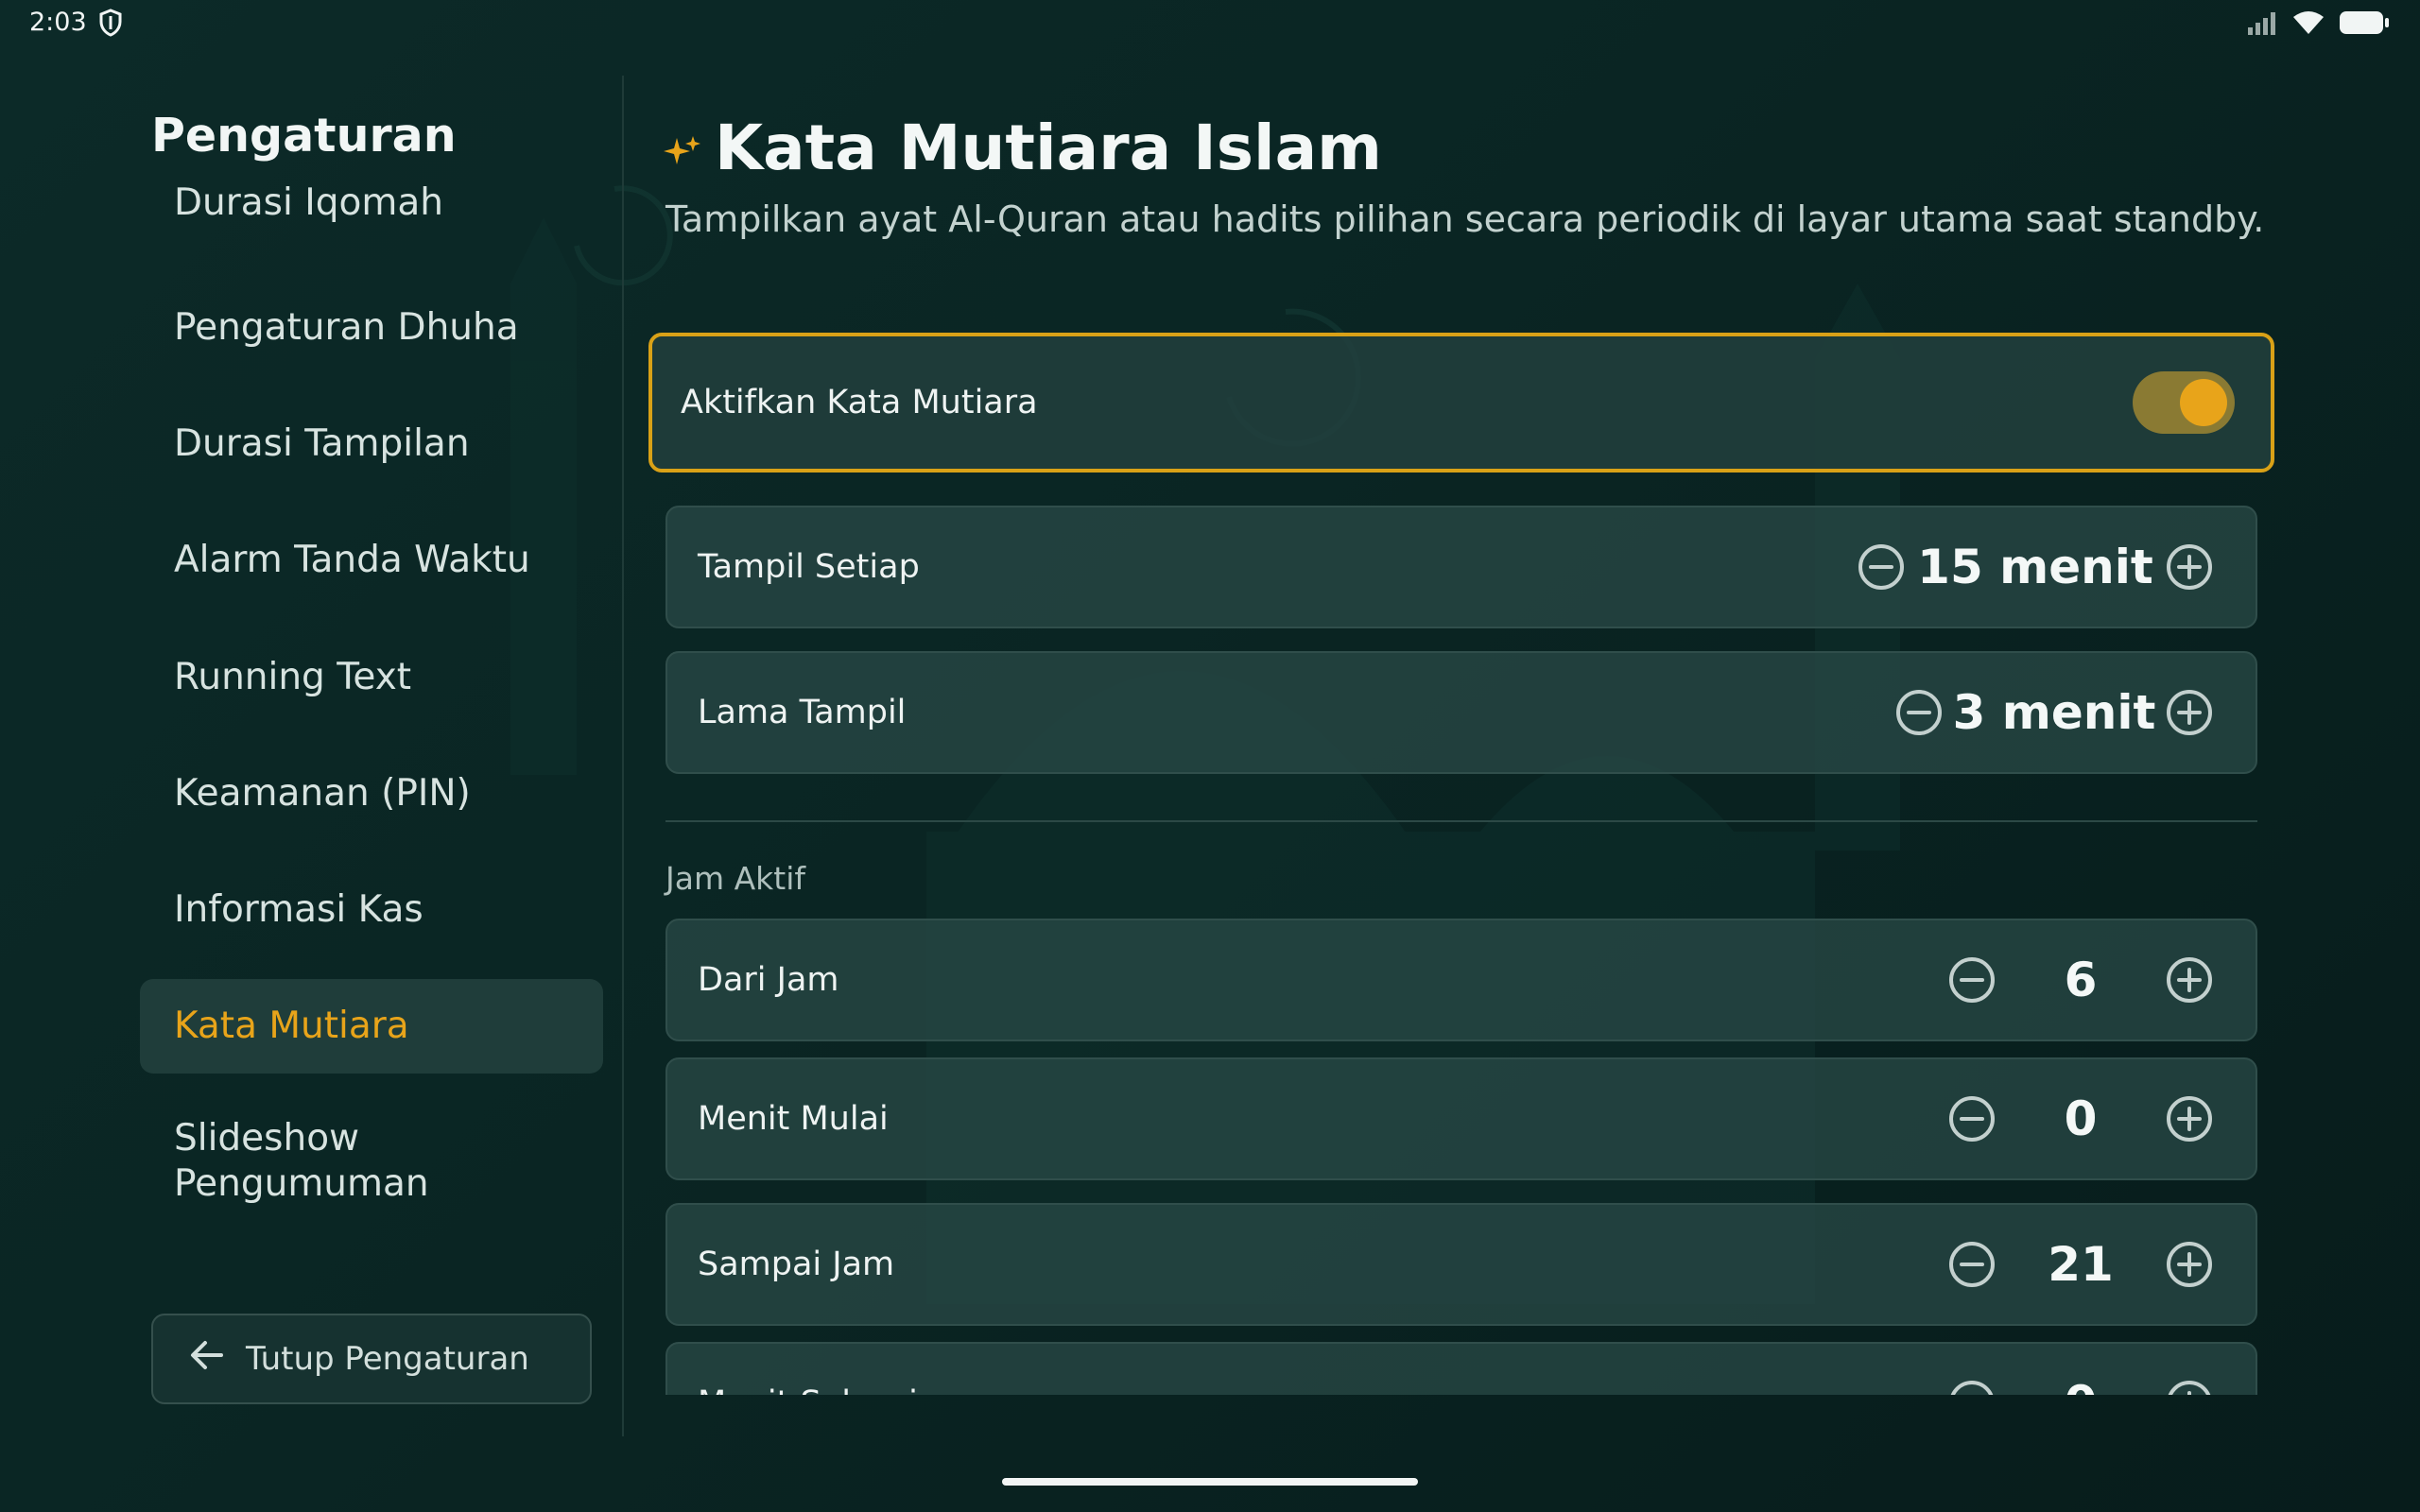 This screenshot has width=2420, height=1512. I want to click on menit-mulai-value: 0, so click(2081, 1118).